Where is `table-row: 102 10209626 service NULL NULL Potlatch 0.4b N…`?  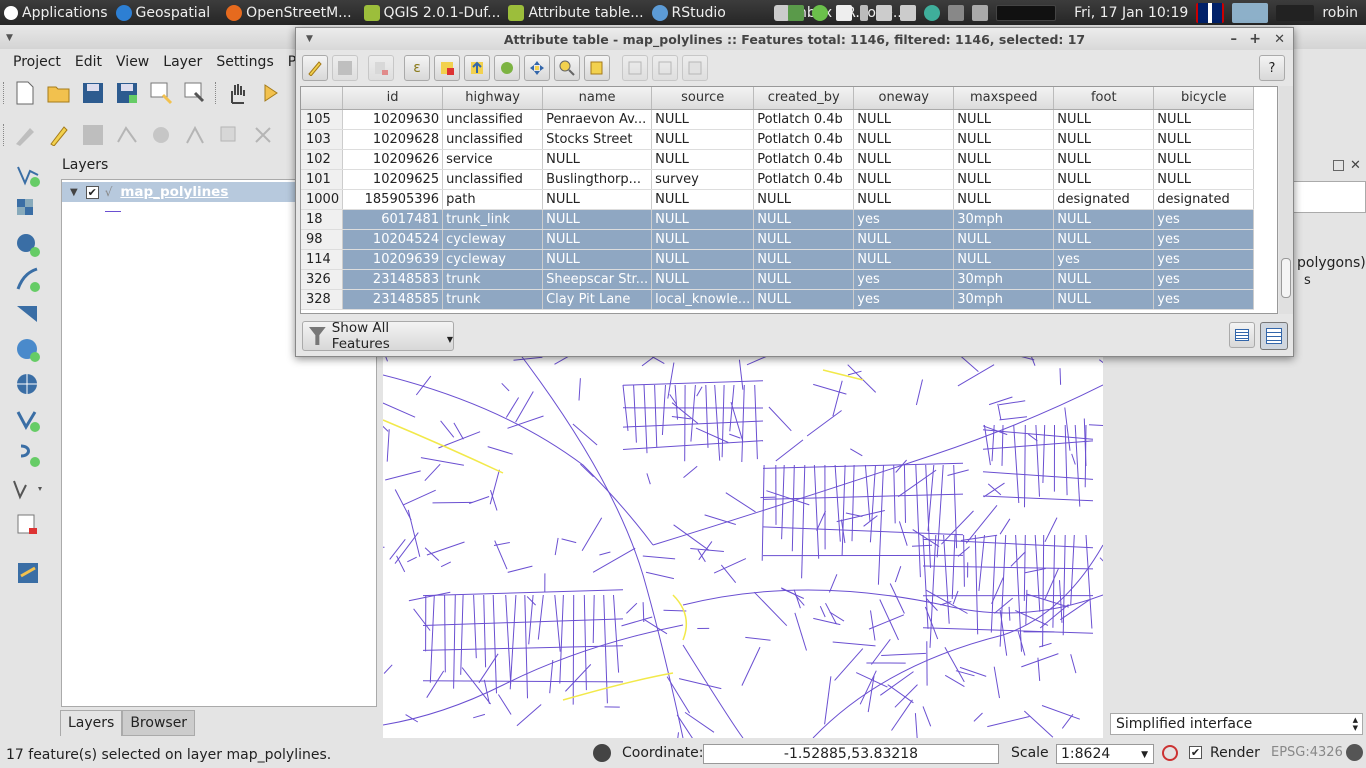
table-row: 102 10209626 service NULL NULL Potlatch 0.4b N… is located at coordinates (778, 159).